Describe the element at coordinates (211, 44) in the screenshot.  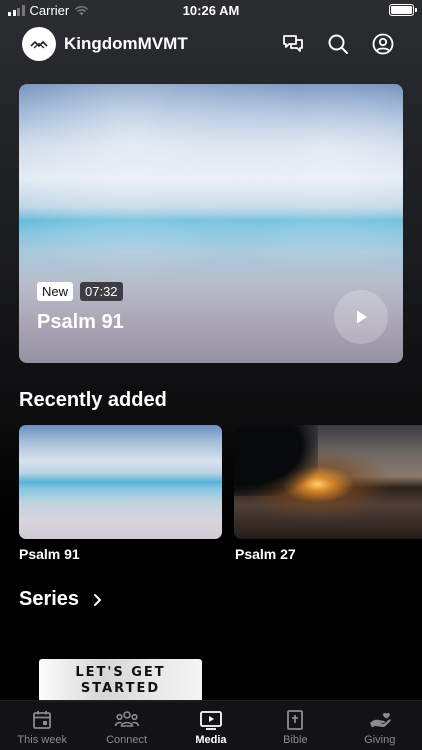
I see `app-header: KingdomMVMT` at that location.